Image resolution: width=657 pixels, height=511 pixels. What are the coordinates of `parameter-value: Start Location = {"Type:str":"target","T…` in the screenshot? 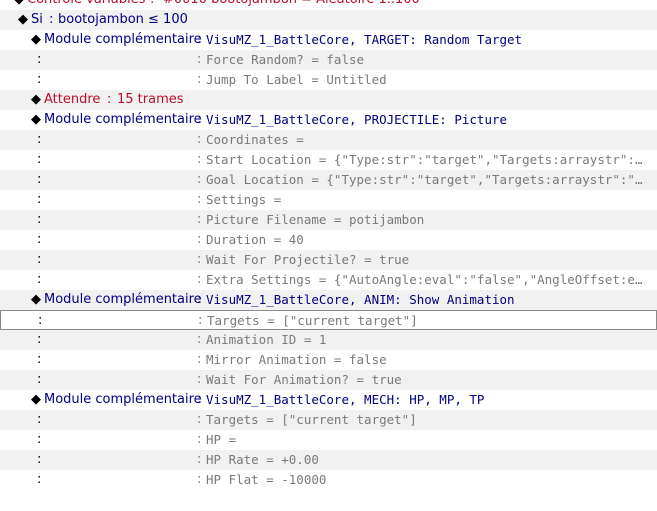 It's located at (426, 159).